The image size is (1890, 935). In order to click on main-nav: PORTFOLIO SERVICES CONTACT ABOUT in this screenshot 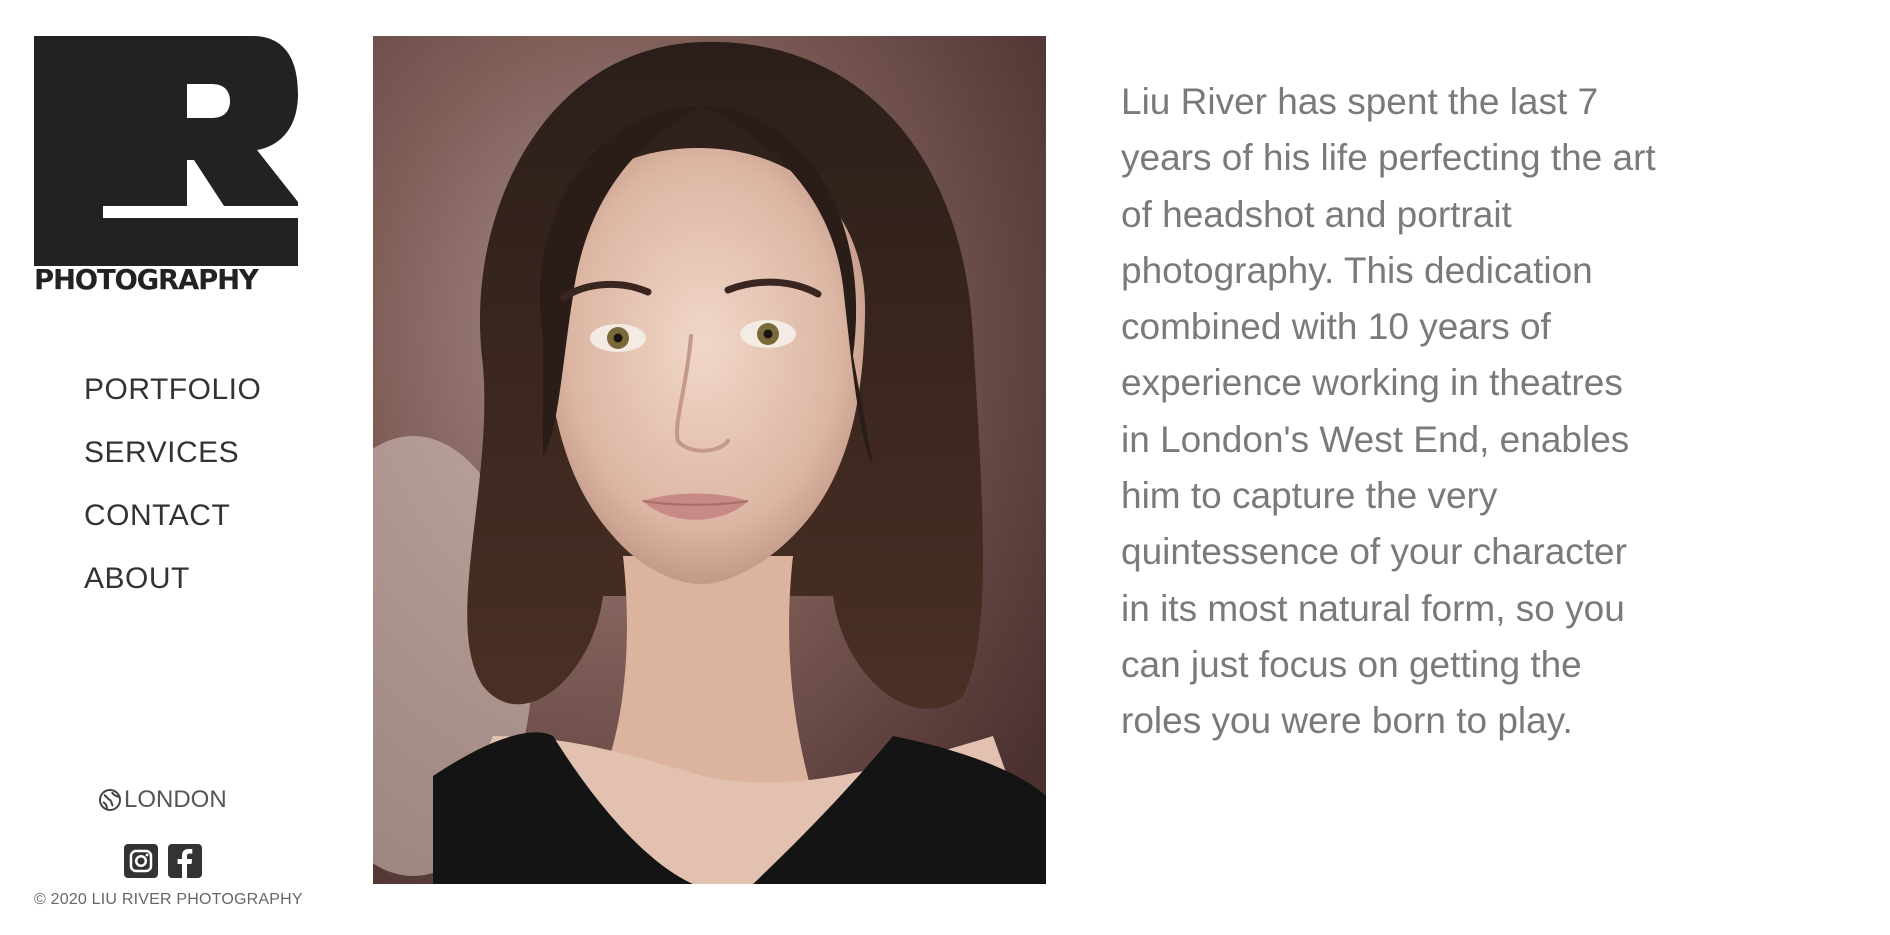, I will do `click(172, 494)`.